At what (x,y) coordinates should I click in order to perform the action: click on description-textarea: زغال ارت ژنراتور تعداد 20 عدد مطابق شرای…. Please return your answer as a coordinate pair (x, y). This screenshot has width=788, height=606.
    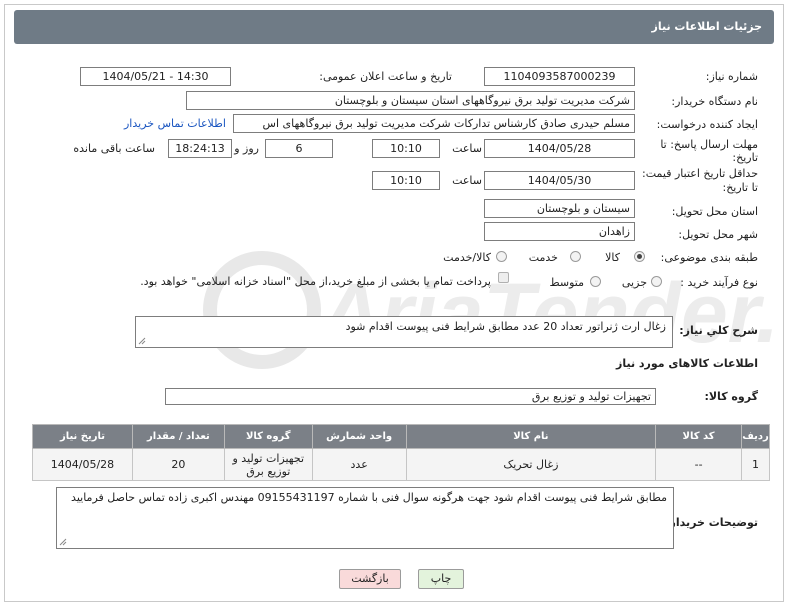
    Looking at the image, I should click on (404, 332).